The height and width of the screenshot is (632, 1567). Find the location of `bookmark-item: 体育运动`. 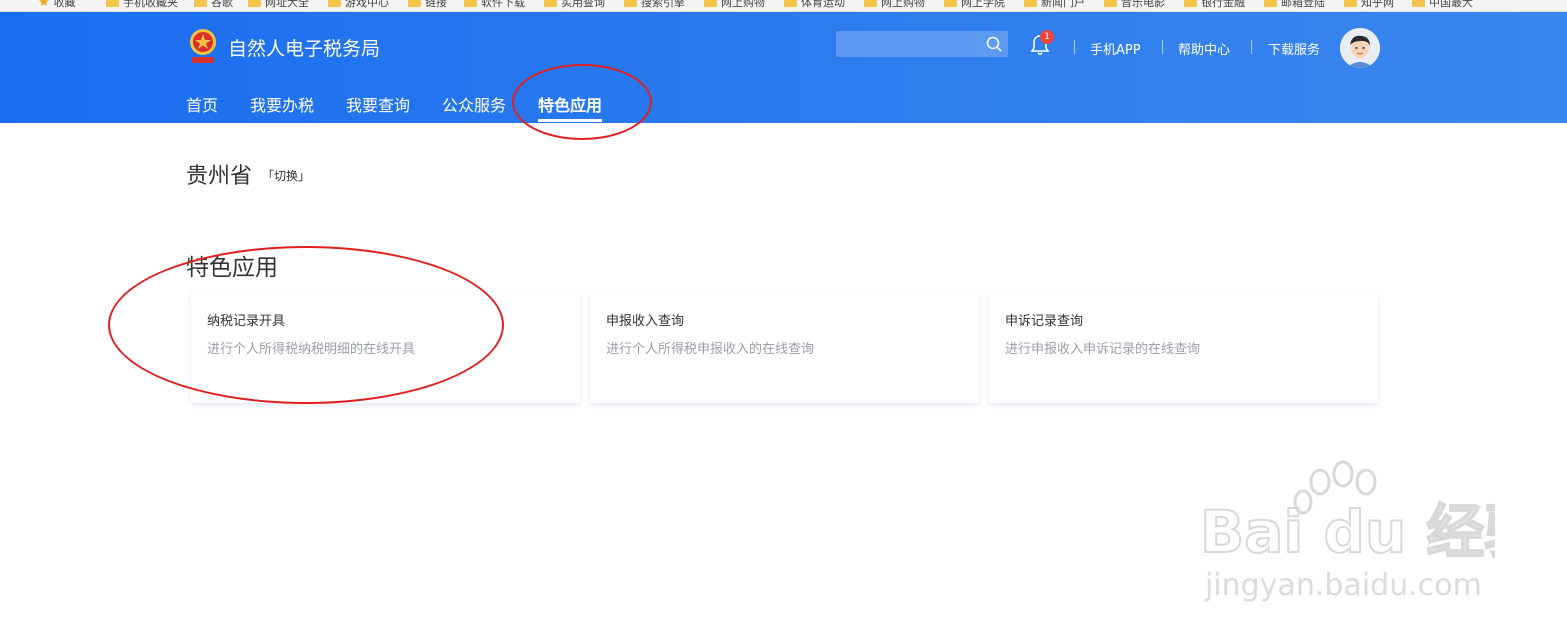

bookmark-item: 体育运动 is located at coordinates (814, 5).